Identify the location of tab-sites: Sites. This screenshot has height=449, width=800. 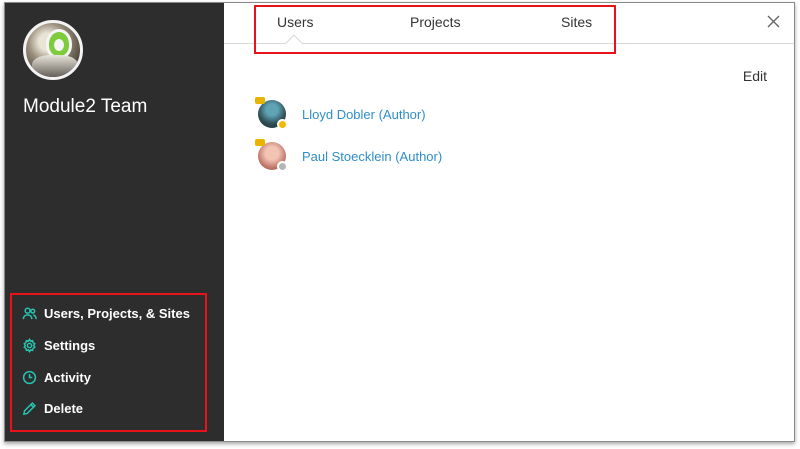
(576, 22).